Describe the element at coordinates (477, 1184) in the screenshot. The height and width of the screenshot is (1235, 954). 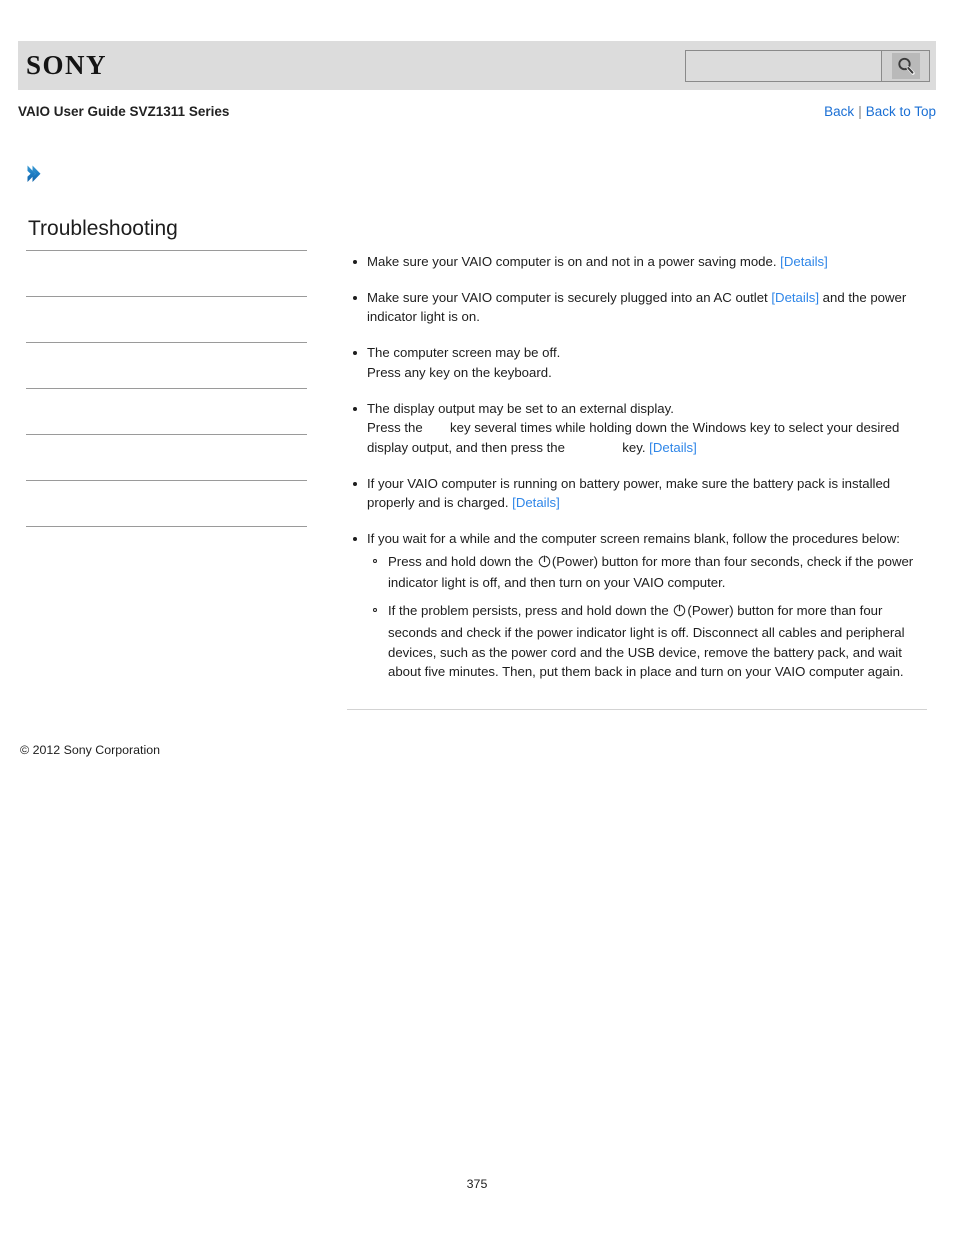
I see `page-number: 375` at that location.